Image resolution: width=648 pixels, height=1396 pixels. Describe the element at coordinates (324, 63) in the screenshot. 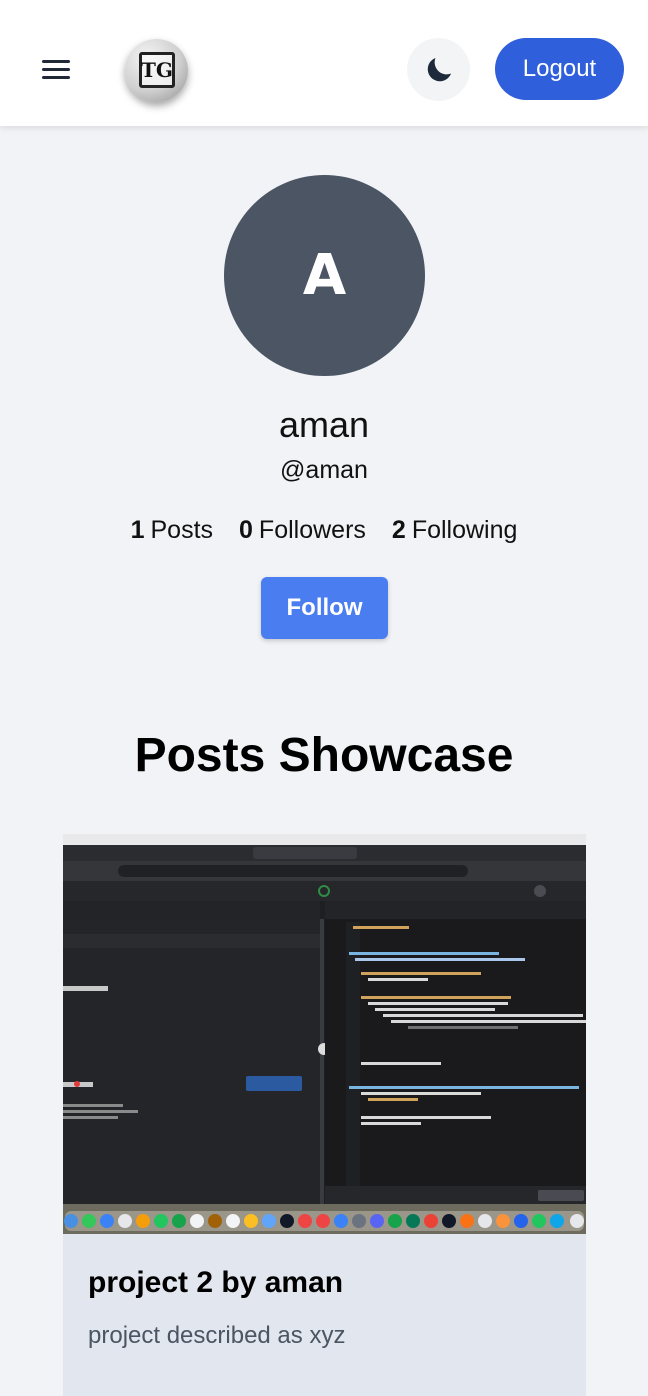

I see `top-navbar: TG Logout` at that location.